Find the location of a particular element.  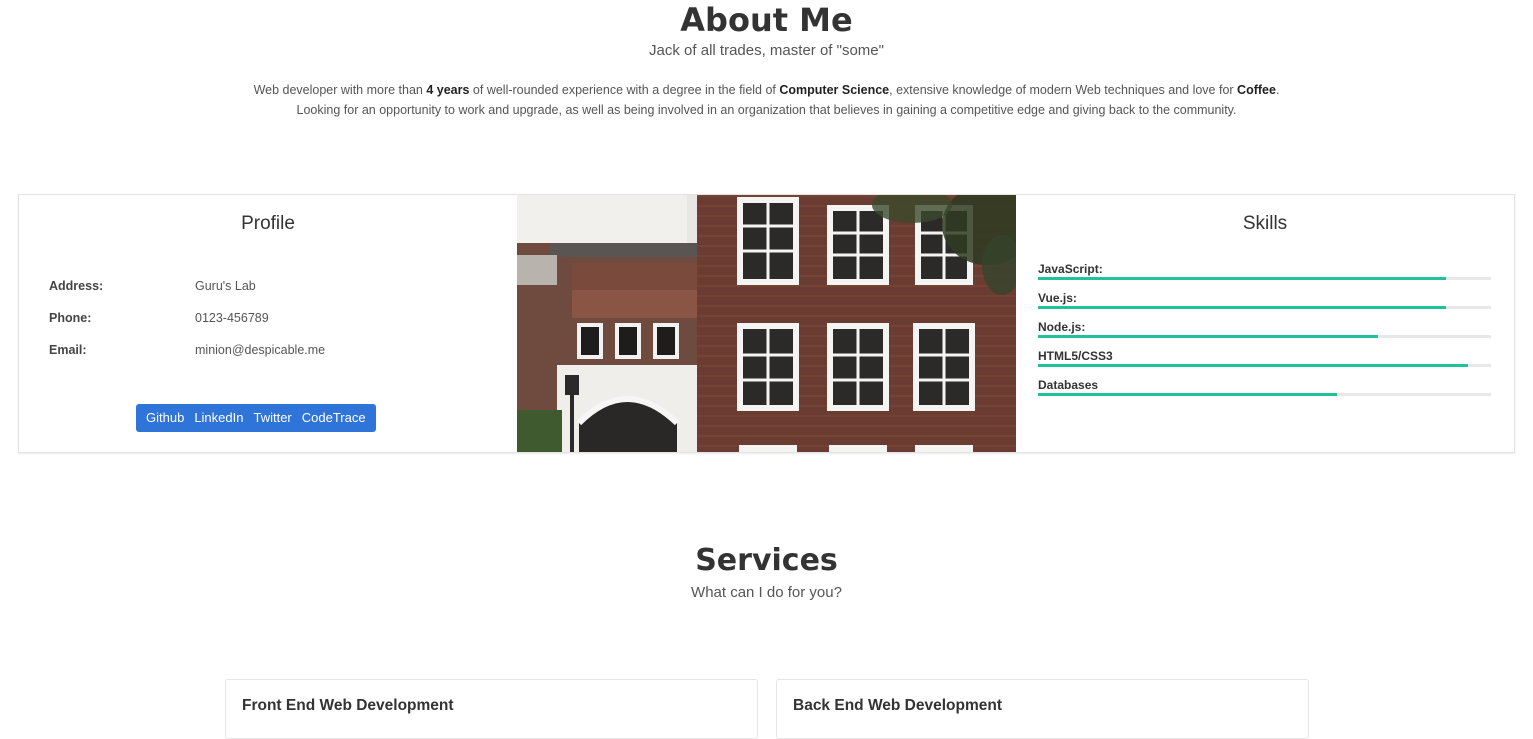

skill-item: JavaScript: is located at coordinates (1264, 276).